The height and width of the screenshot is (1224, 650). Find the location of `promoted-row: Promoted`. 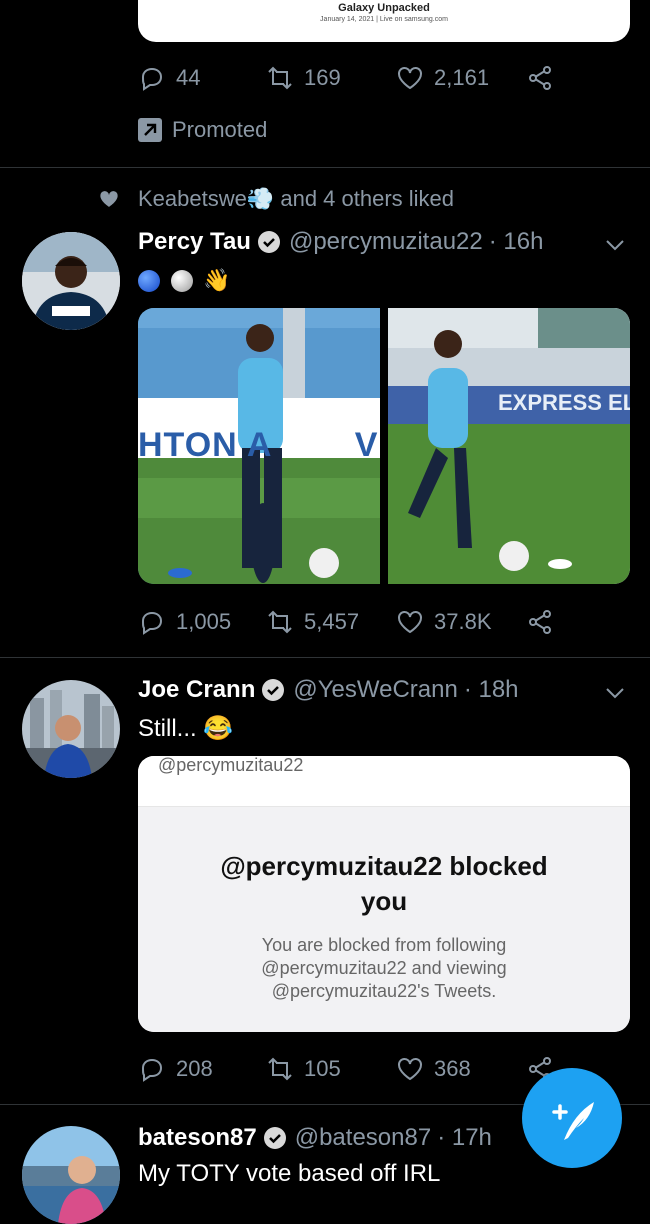

promoted-row: Promoted is located at coordinates (202, 130).